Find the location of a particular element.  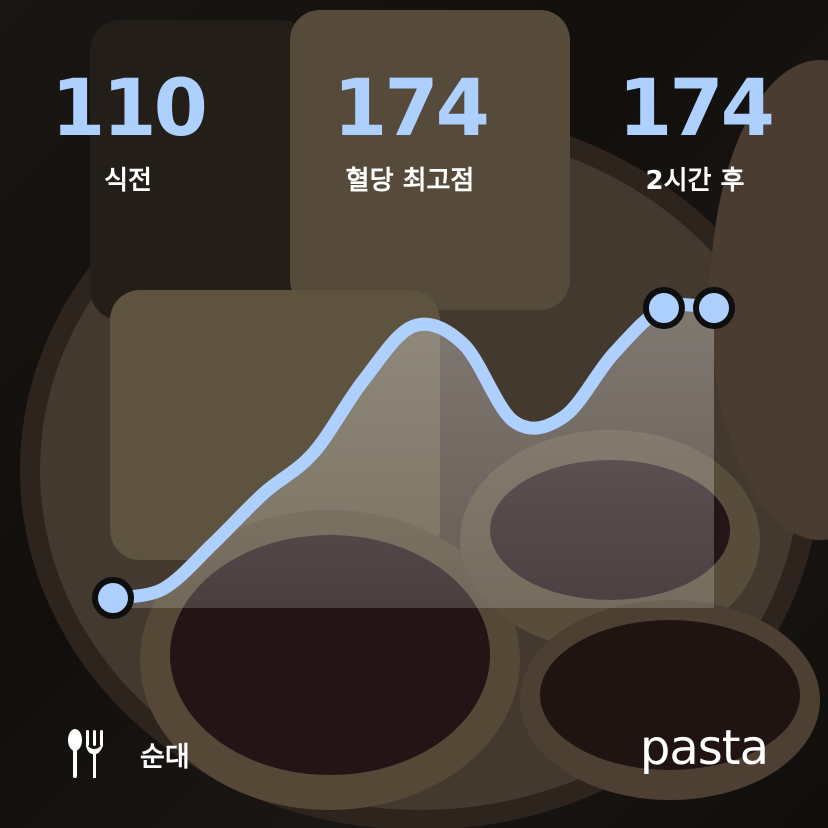

stat-peak: 174 혈당 최고점 is located at coordinates (410, 130).